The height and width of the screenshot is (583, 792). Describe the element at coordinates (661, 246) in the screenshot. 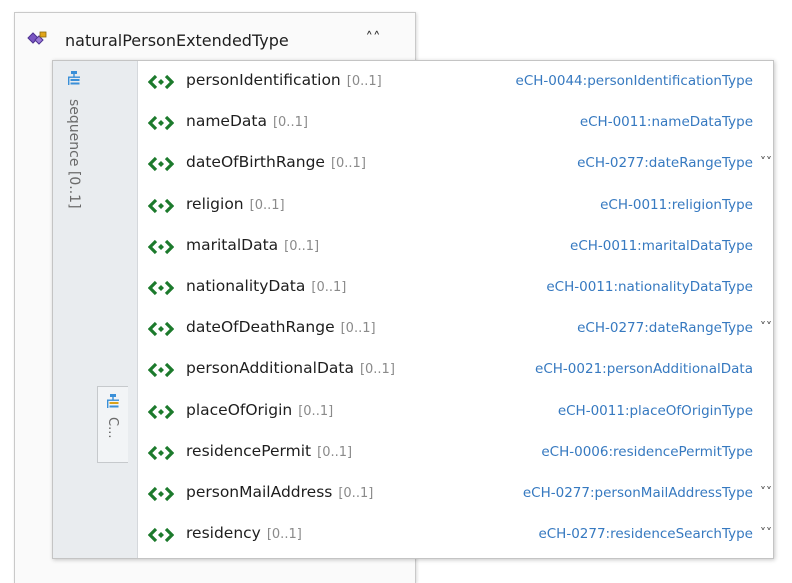

I see `element-type-link: eCH-0011:maritalDataType` at that location.